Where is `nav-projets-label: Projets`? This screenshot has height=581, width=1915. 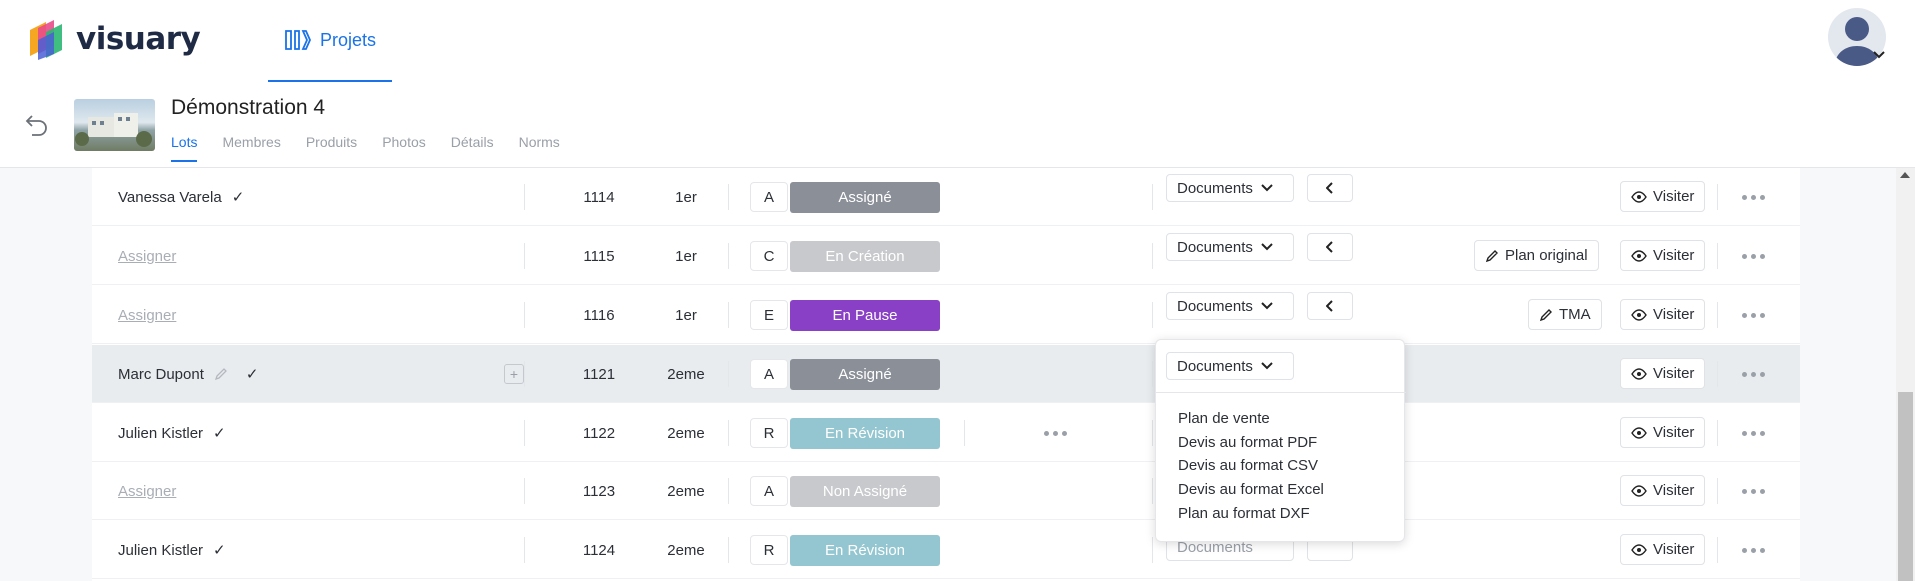
nav-projets-label: Projets is located at coordinates (348, 39).